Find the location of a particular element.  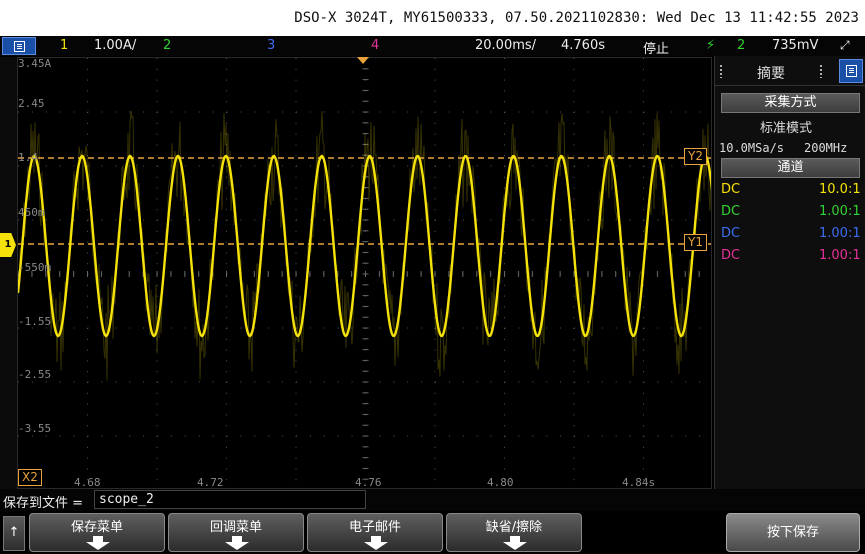

timebase: 20.00ms/ is located at coordinates (505, 45).